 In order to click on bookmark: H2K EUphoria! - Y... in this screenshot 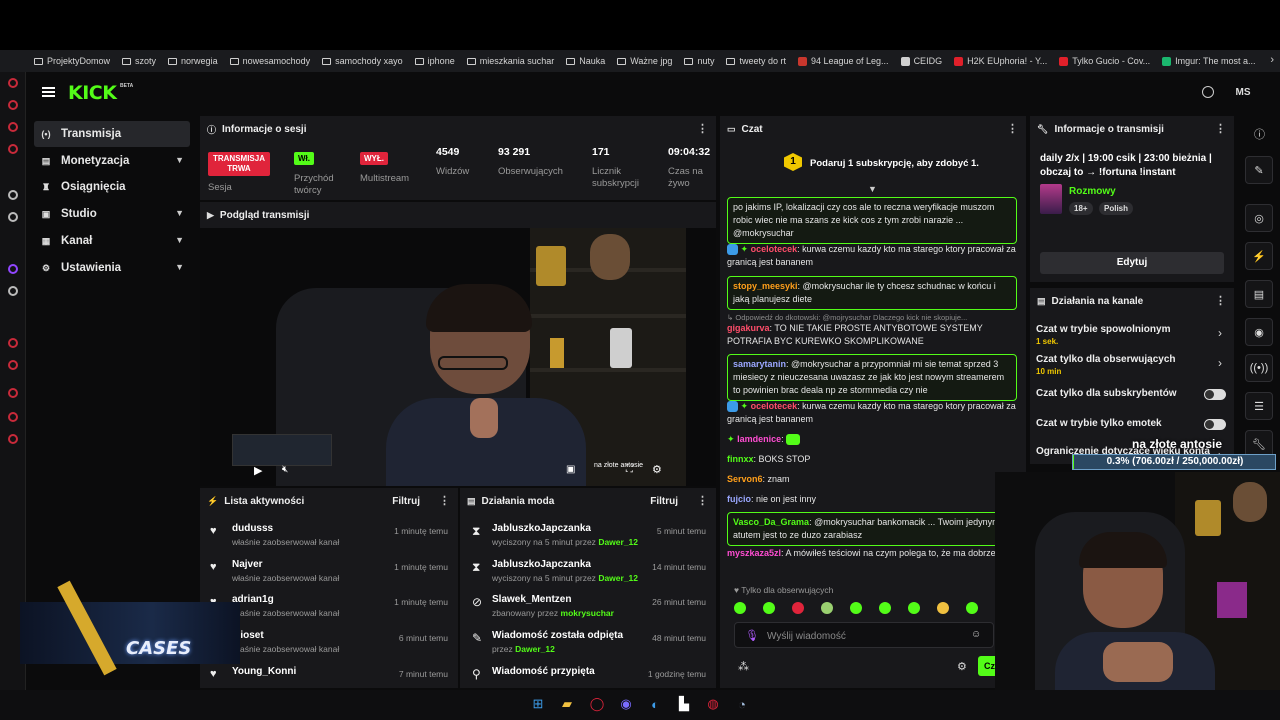, I will do `click(1000, 61)`.